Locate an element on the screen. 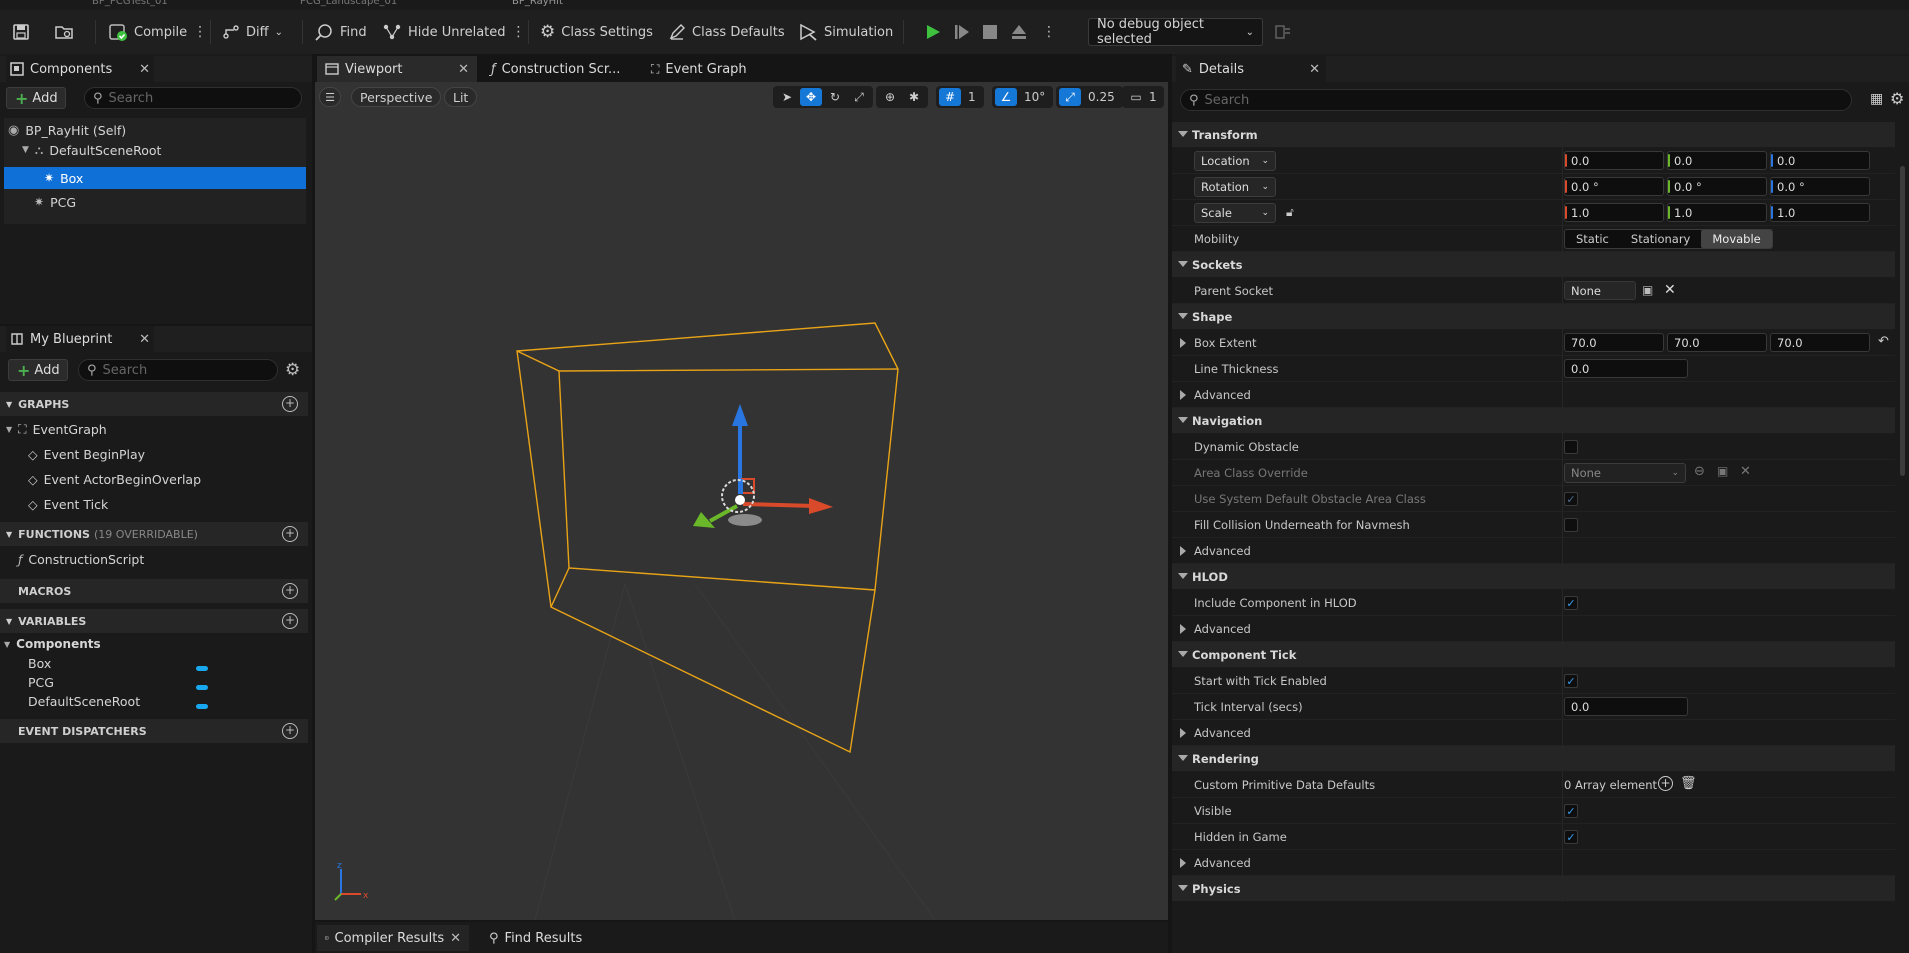 The image size is (1909, 953). tab-components: Components ✕ is located at coordinates (80, 69).